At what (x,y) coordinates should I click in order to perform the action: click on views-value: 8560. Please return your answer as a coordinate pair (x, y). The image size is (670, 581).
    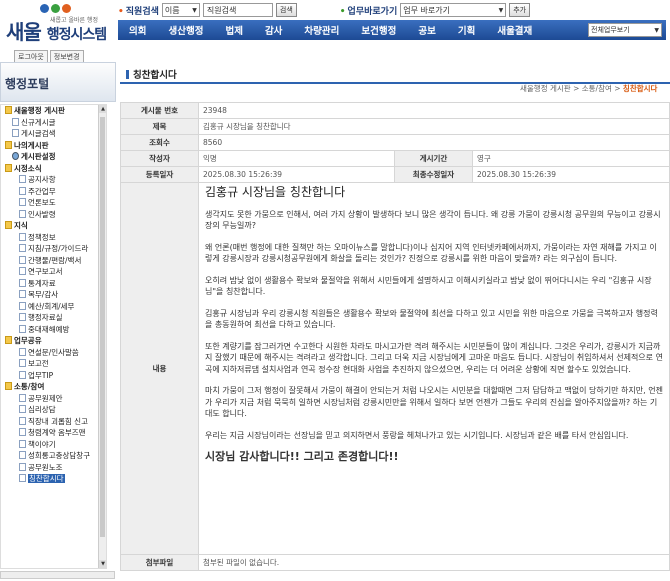
    Looking at the image, I should click on (434, 142).